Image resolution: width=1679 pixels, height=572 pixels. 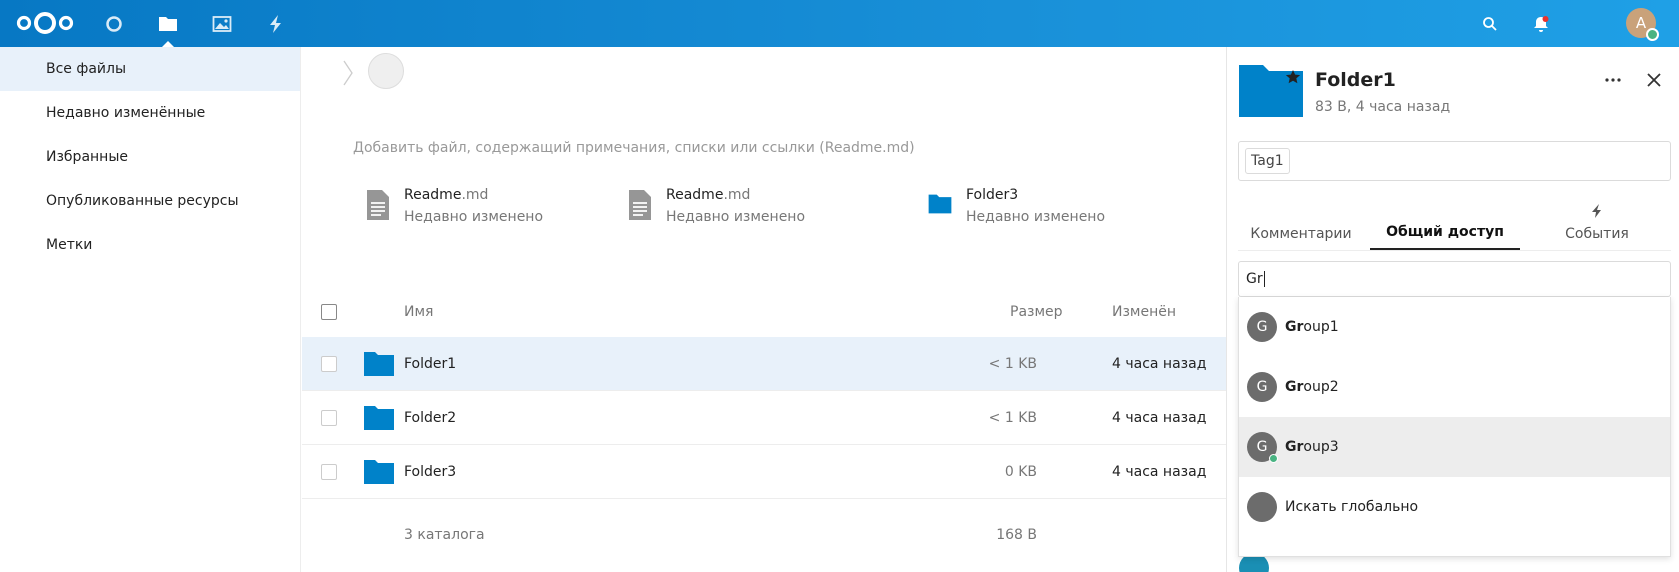 I want to click on nav-tags: Метки, so click(x=150, y=245).